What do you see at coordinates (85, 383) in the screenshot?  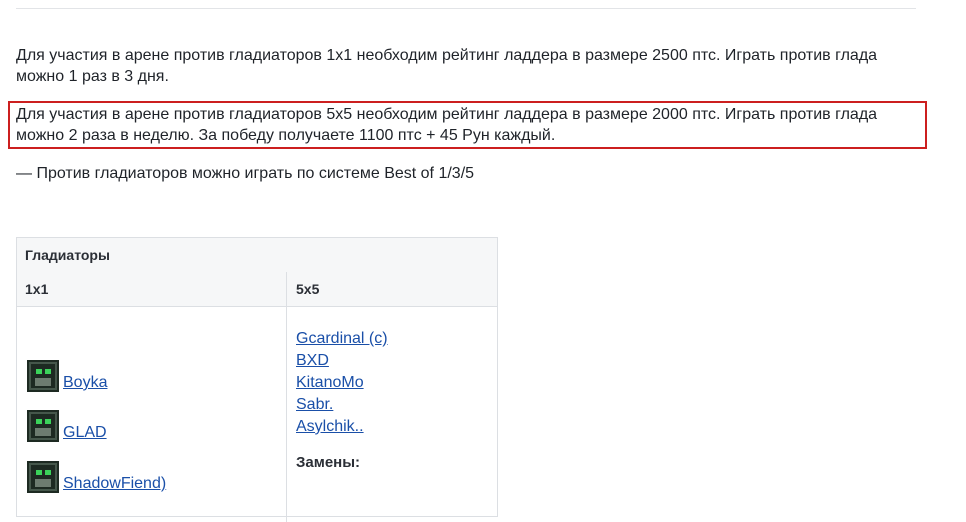 I see `gladiator-link-boyka: Boyka` at bounding box center [85, 383].